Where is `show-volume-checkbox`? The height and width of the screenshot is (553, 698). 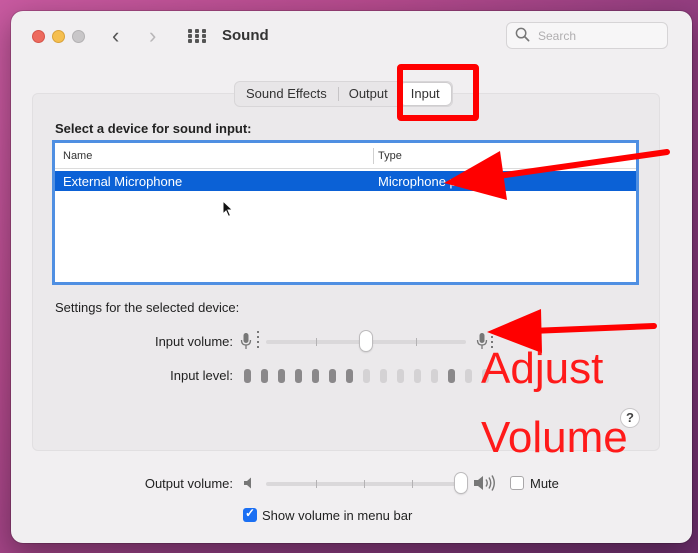
show-volume-checkbox is located at coordinates (250, 514).